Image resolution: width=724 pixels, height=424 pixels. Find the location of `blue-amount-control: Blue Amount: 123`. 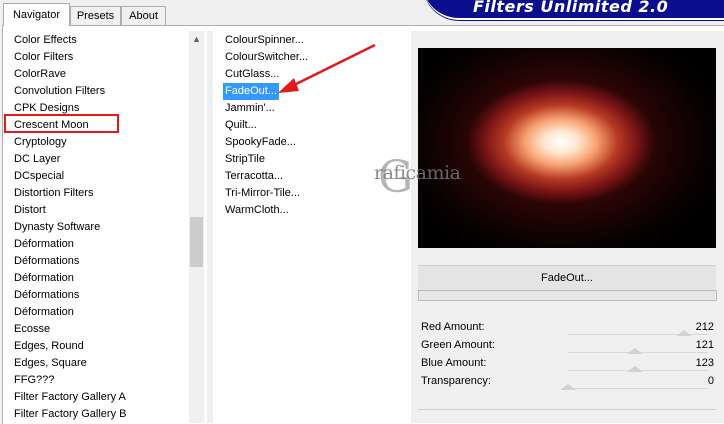

blue-amount-control: Blue Amount: 123 is located at coordinates (567, 365).